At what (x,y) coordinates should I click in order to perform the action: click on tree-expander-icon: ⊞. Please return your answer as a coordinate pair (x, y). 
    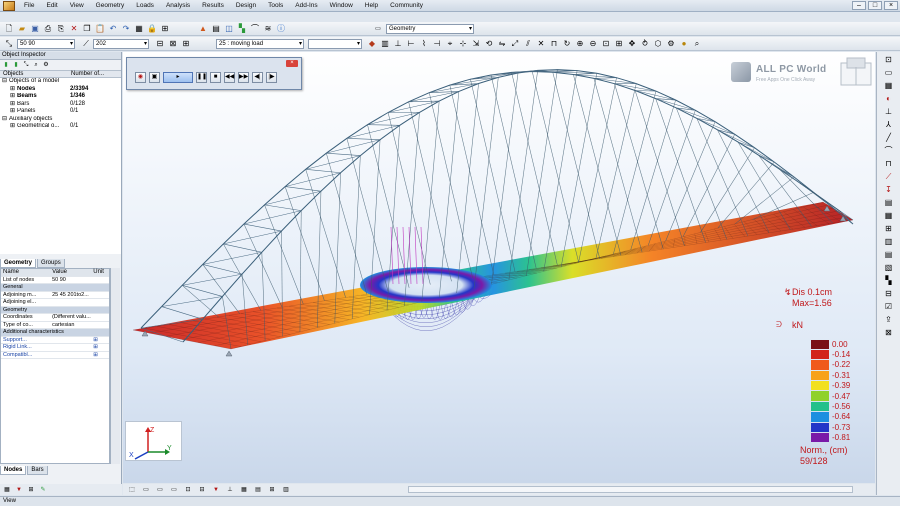
    Looking at the image, I should click on (12, 126).